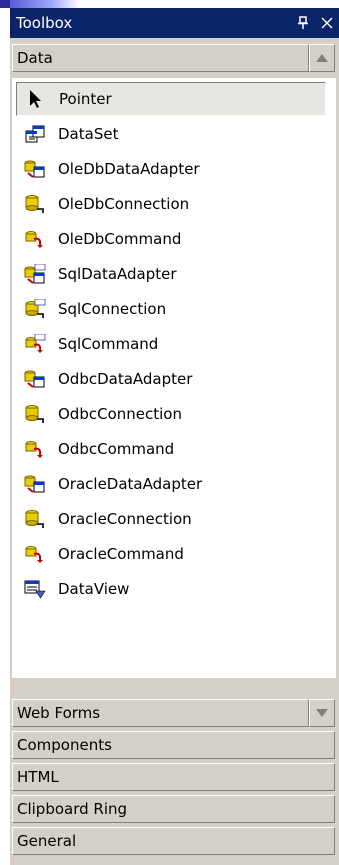  Describe the element at coordinates (5, 4) in the screenshot. I see `top-decoration-block` at that location.